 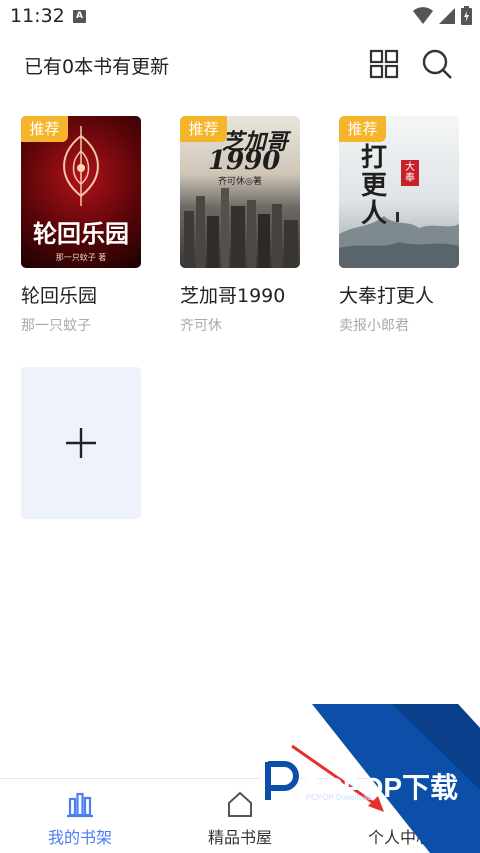 I want to click on notification-icon: A, so click(x=79, y=16).